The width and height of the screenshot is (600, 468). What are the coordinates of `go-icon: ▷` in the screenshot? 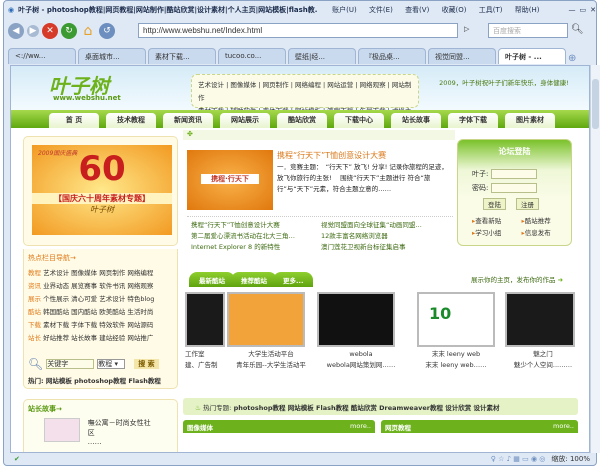 It's located at (466, 29).